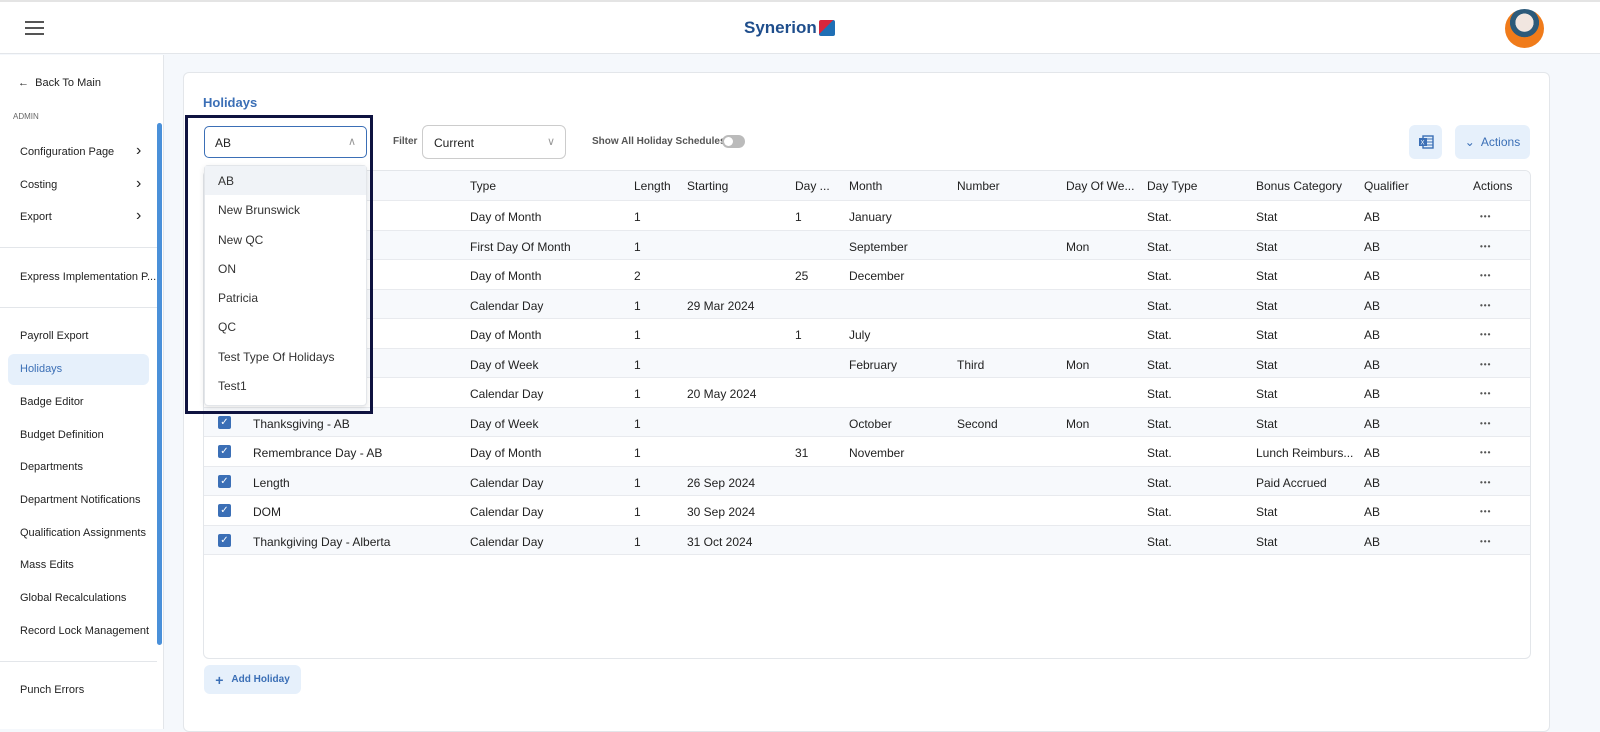 The width and height of the screenshot is (1600, 732). Describe the element at coordinates (285, 239) in the screenshot. I see `dropdown-option: New QC` at that location.